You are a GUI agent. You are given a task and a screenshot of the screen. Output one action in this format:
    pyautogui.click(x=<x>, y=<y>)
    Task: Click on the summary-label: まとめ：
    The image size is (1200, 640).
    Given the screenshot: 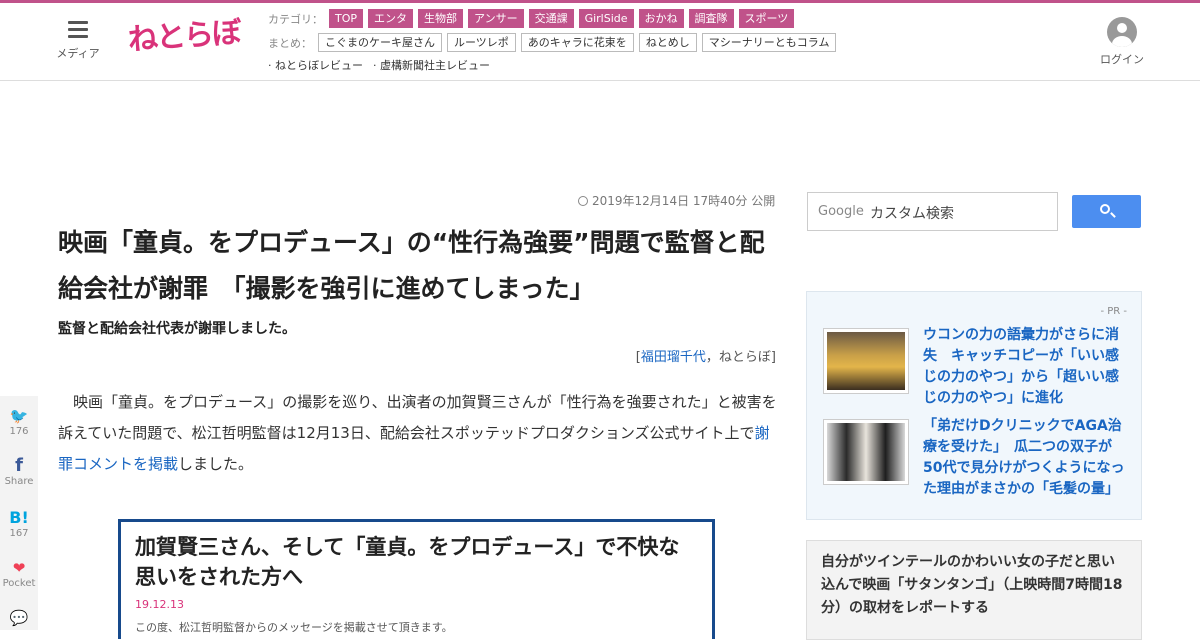 What is the action you would take?
    pyautogui.click(x=290, y=43)
    